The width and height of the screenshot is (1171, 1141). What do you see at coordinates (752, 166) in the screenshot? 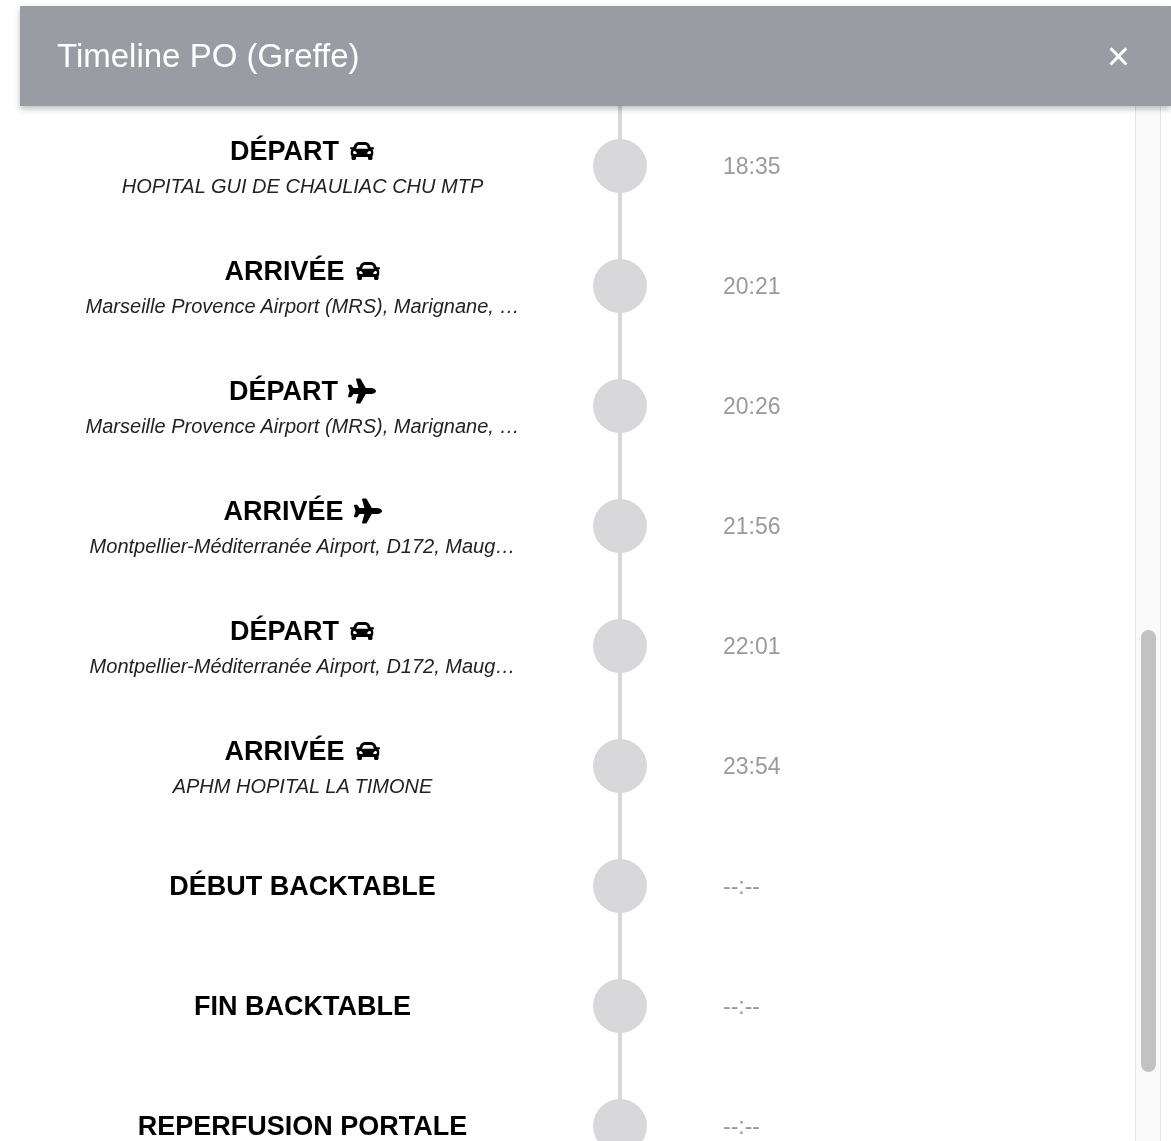
I see `event-time: 18:35` at bounding box center [752, 166].